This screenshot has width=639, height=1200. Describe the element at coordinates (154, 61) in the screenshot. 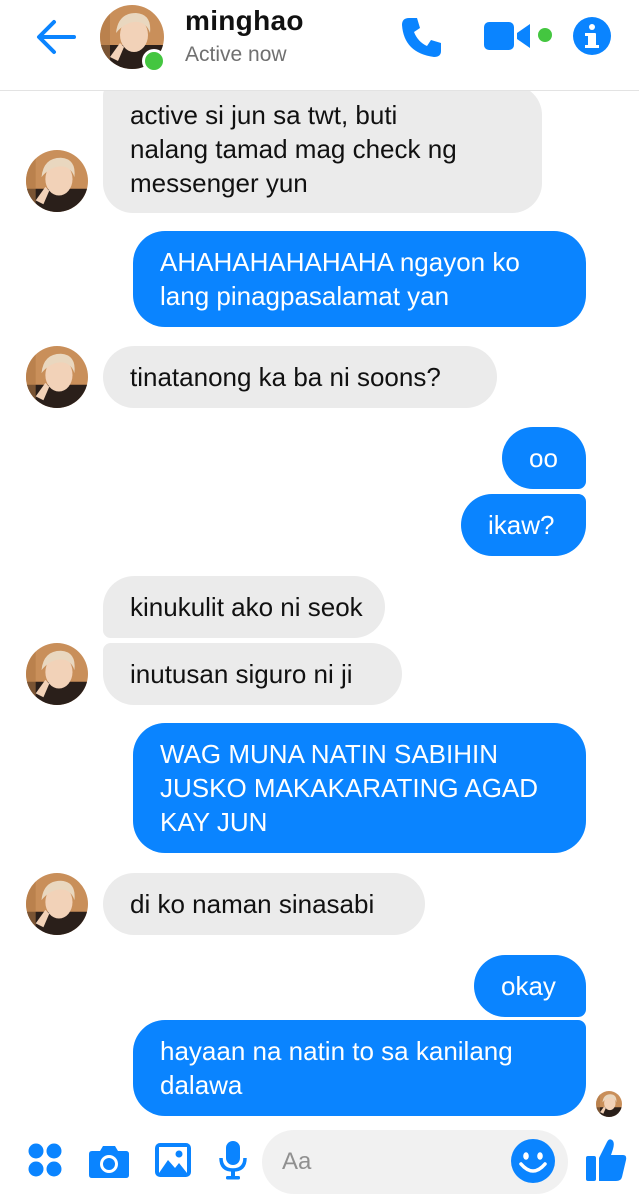

I see `online-indicator` at that location.